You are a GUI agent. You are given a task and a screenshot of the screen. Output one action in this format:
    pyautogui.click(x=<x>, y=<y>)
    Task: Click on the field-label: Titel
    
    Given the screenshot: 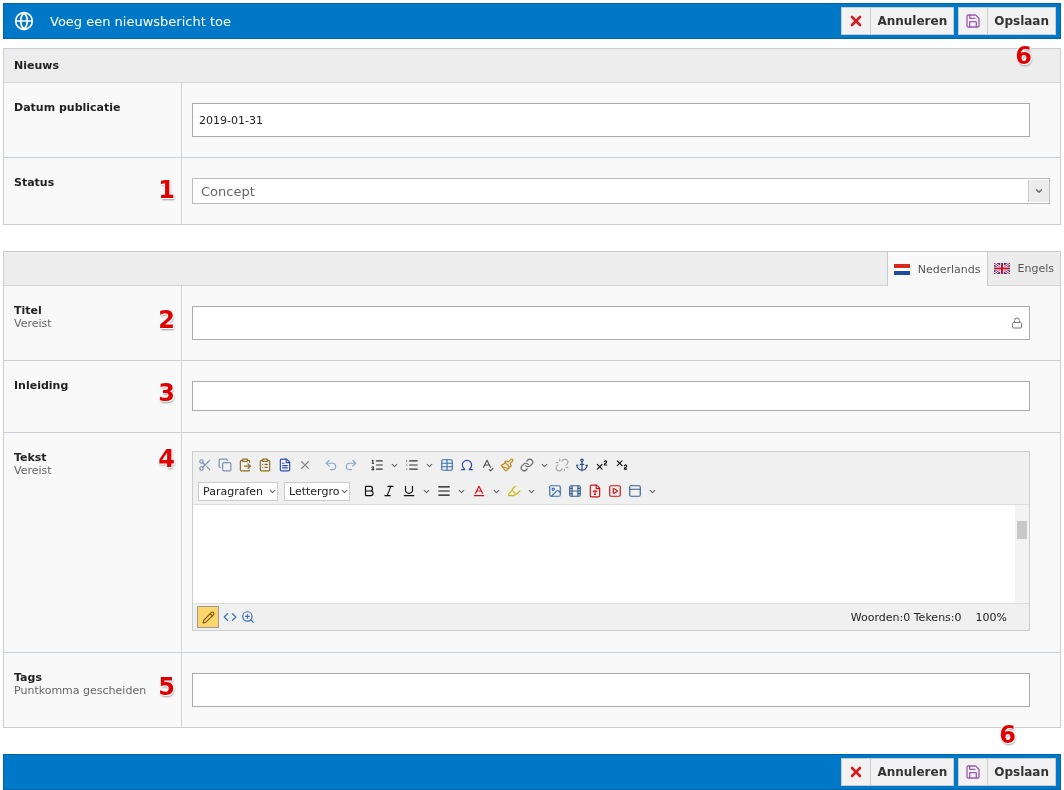 What is the action you would take?
    pyautogui.click(x=28, y=310)
    